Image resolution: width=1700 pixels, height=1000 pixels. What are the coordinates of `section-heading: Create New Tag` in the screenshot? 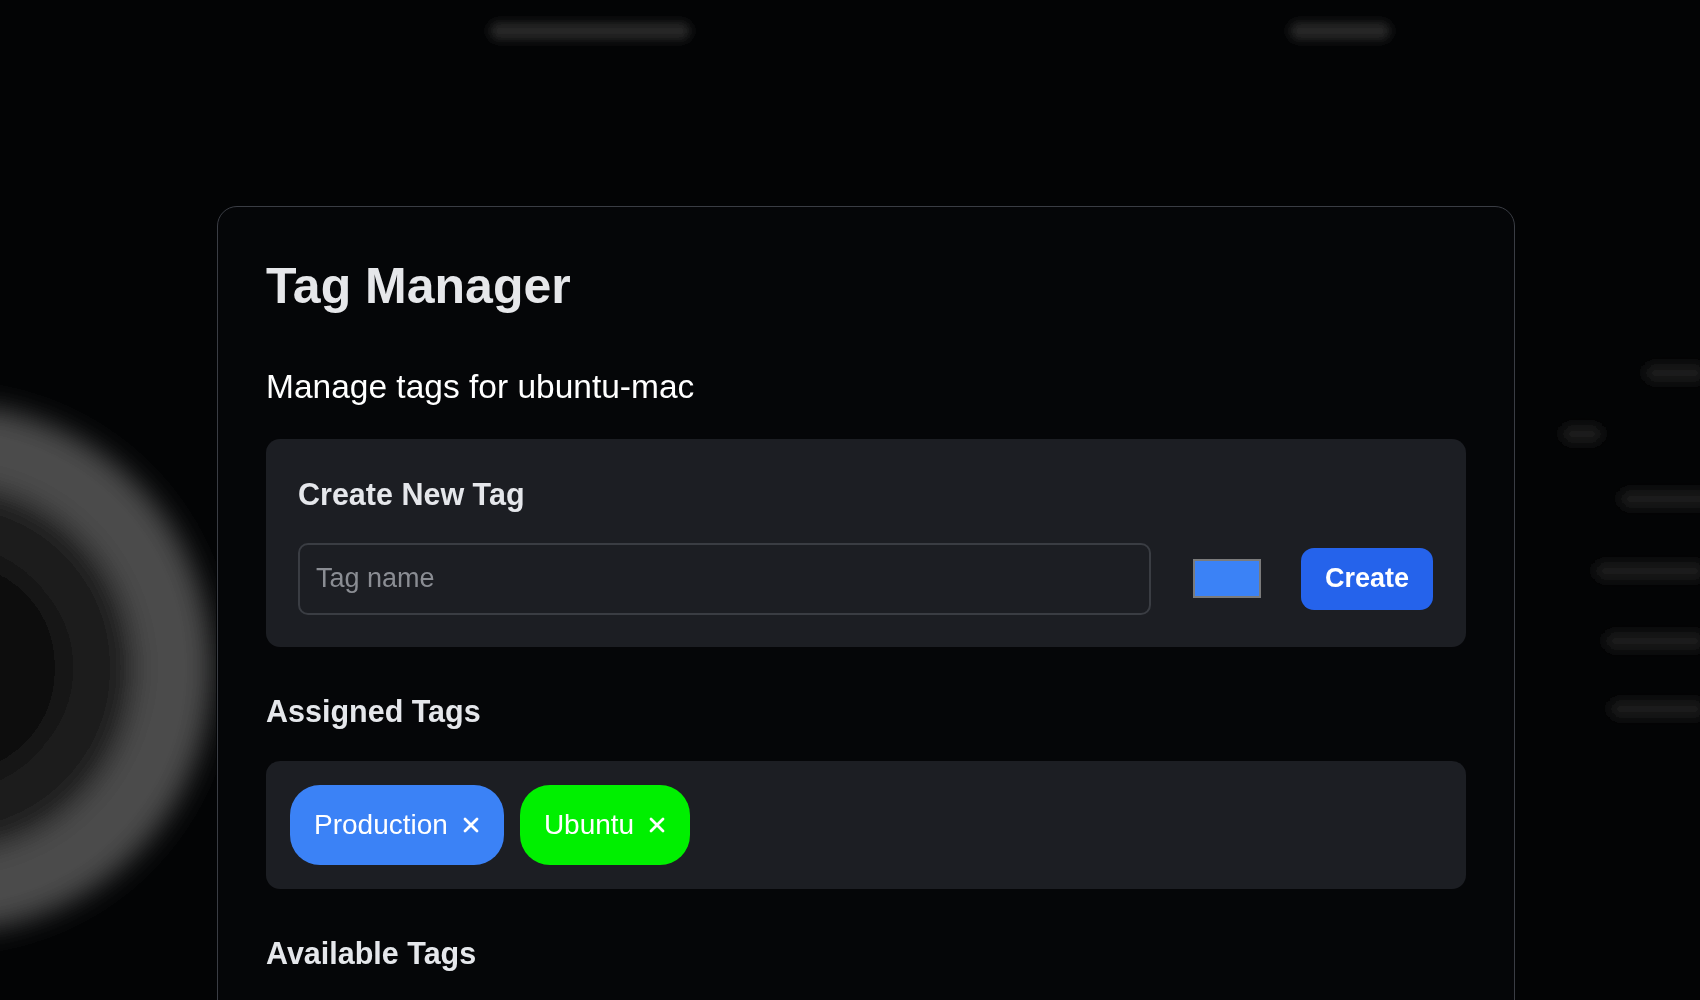 It's located at (412, 495).